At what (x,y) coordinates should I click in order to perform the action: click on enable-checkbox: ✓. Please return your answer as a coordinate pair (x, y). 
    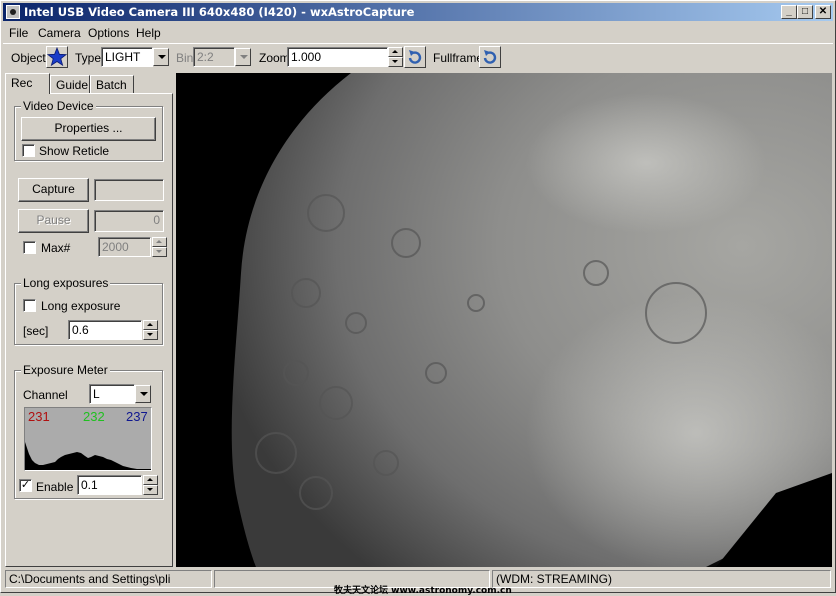
    Looking at the image, I should click on (25, 485).